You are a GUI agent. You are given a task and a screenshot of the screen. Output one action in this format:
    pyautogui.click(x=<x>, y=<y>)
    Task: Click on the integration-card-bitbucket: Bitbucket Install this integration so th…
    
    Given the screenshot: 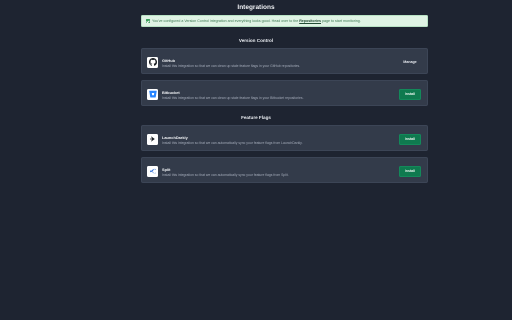 What is the action you would take?
    pyautogui.click(x=284, y=93)
    